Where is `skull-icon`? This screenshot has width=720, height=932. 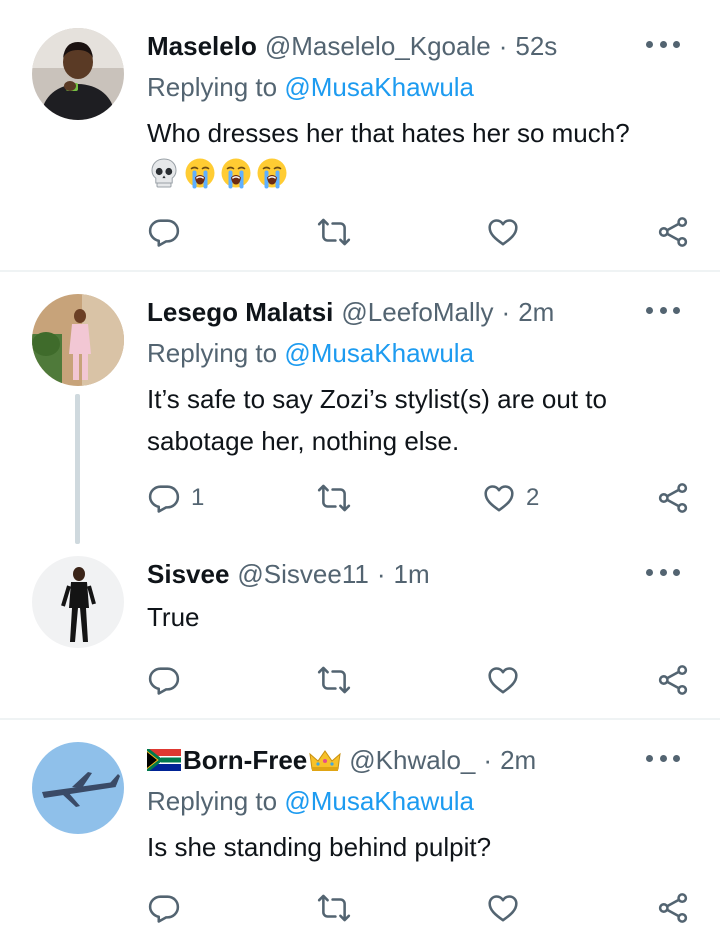 skull-icon is located at coordinates (164, 173).